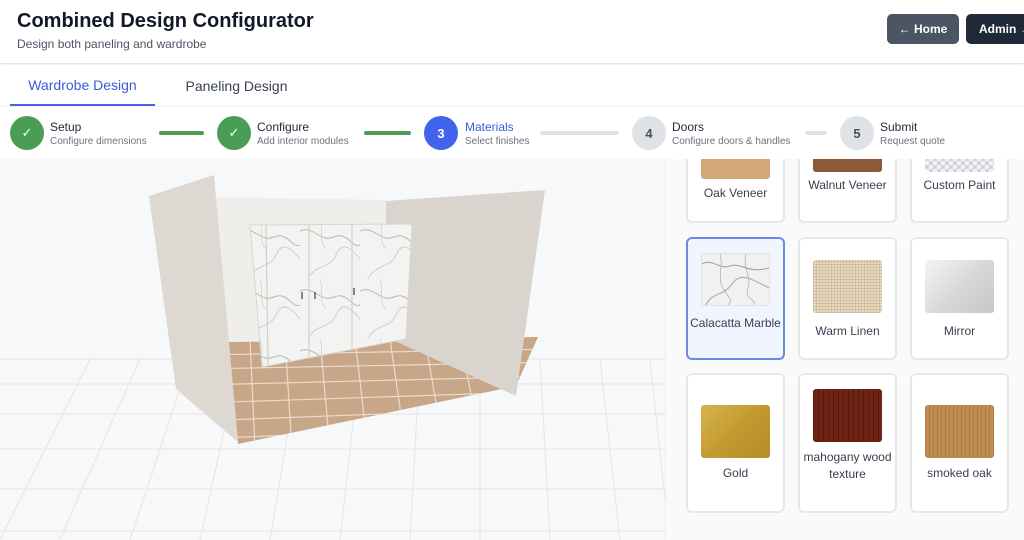 This screenshot has height=540, width=1024. Describe the element at coordinates (165, 21) in the screenshot. I see `page-title: Combined Design Configurator` at that location.